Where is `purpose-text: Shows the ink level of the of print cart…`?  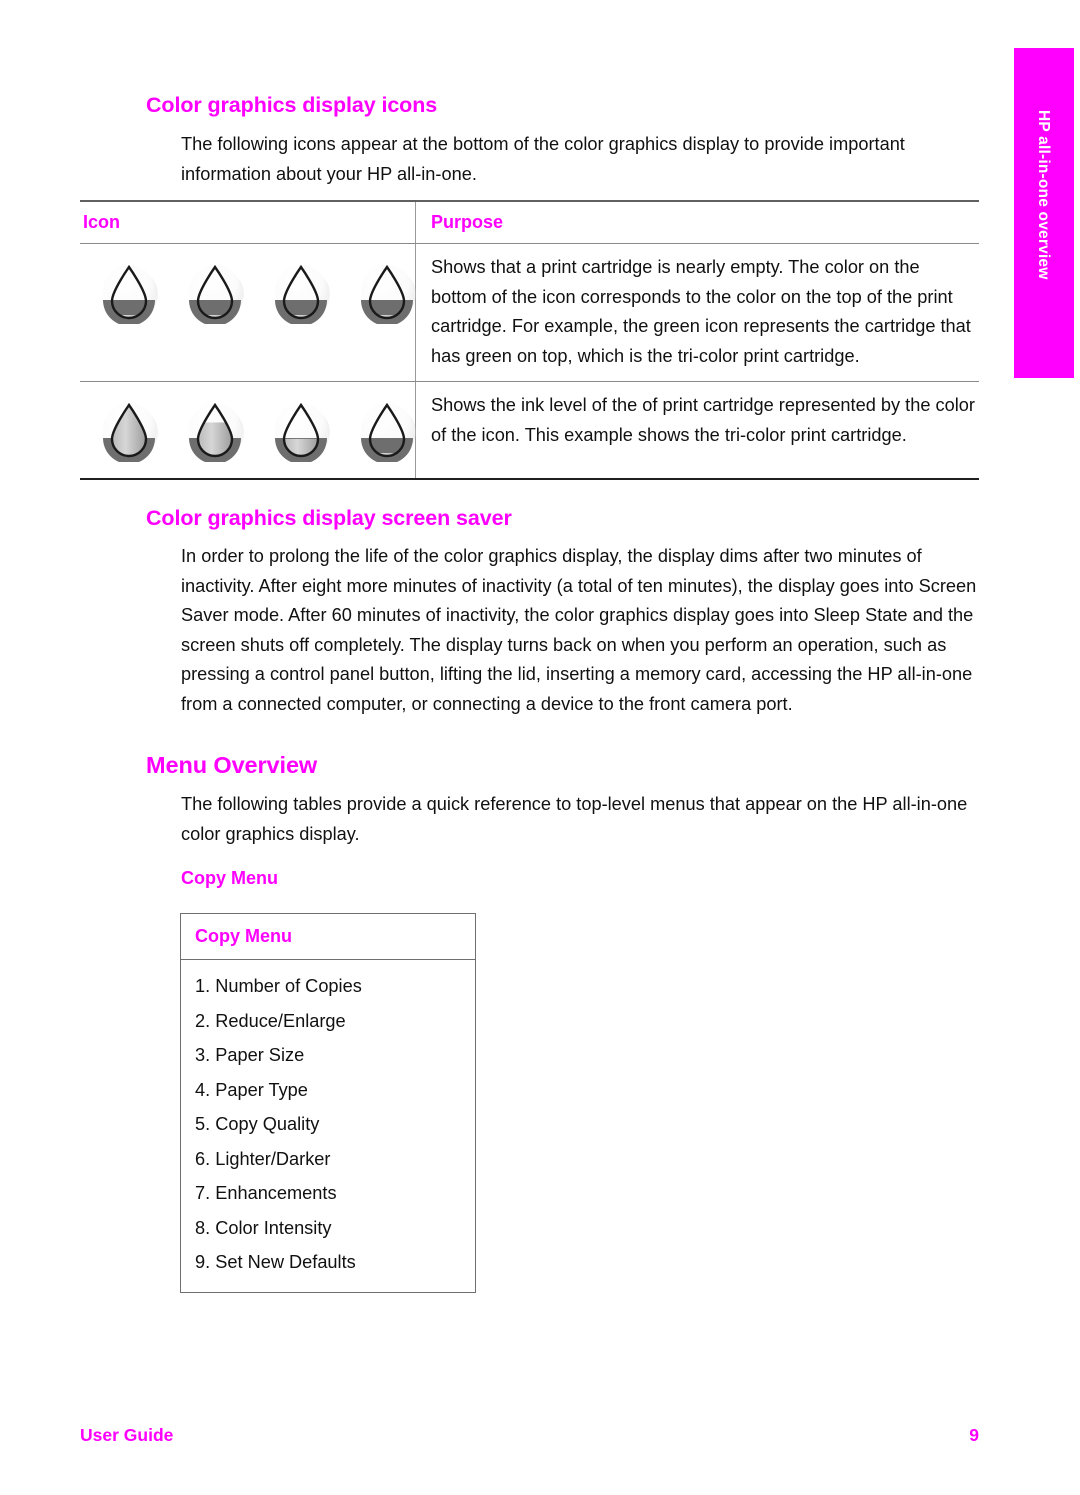 purpose-text: Shows the ink level of the of print cart… is located at coordinates (703, 420).